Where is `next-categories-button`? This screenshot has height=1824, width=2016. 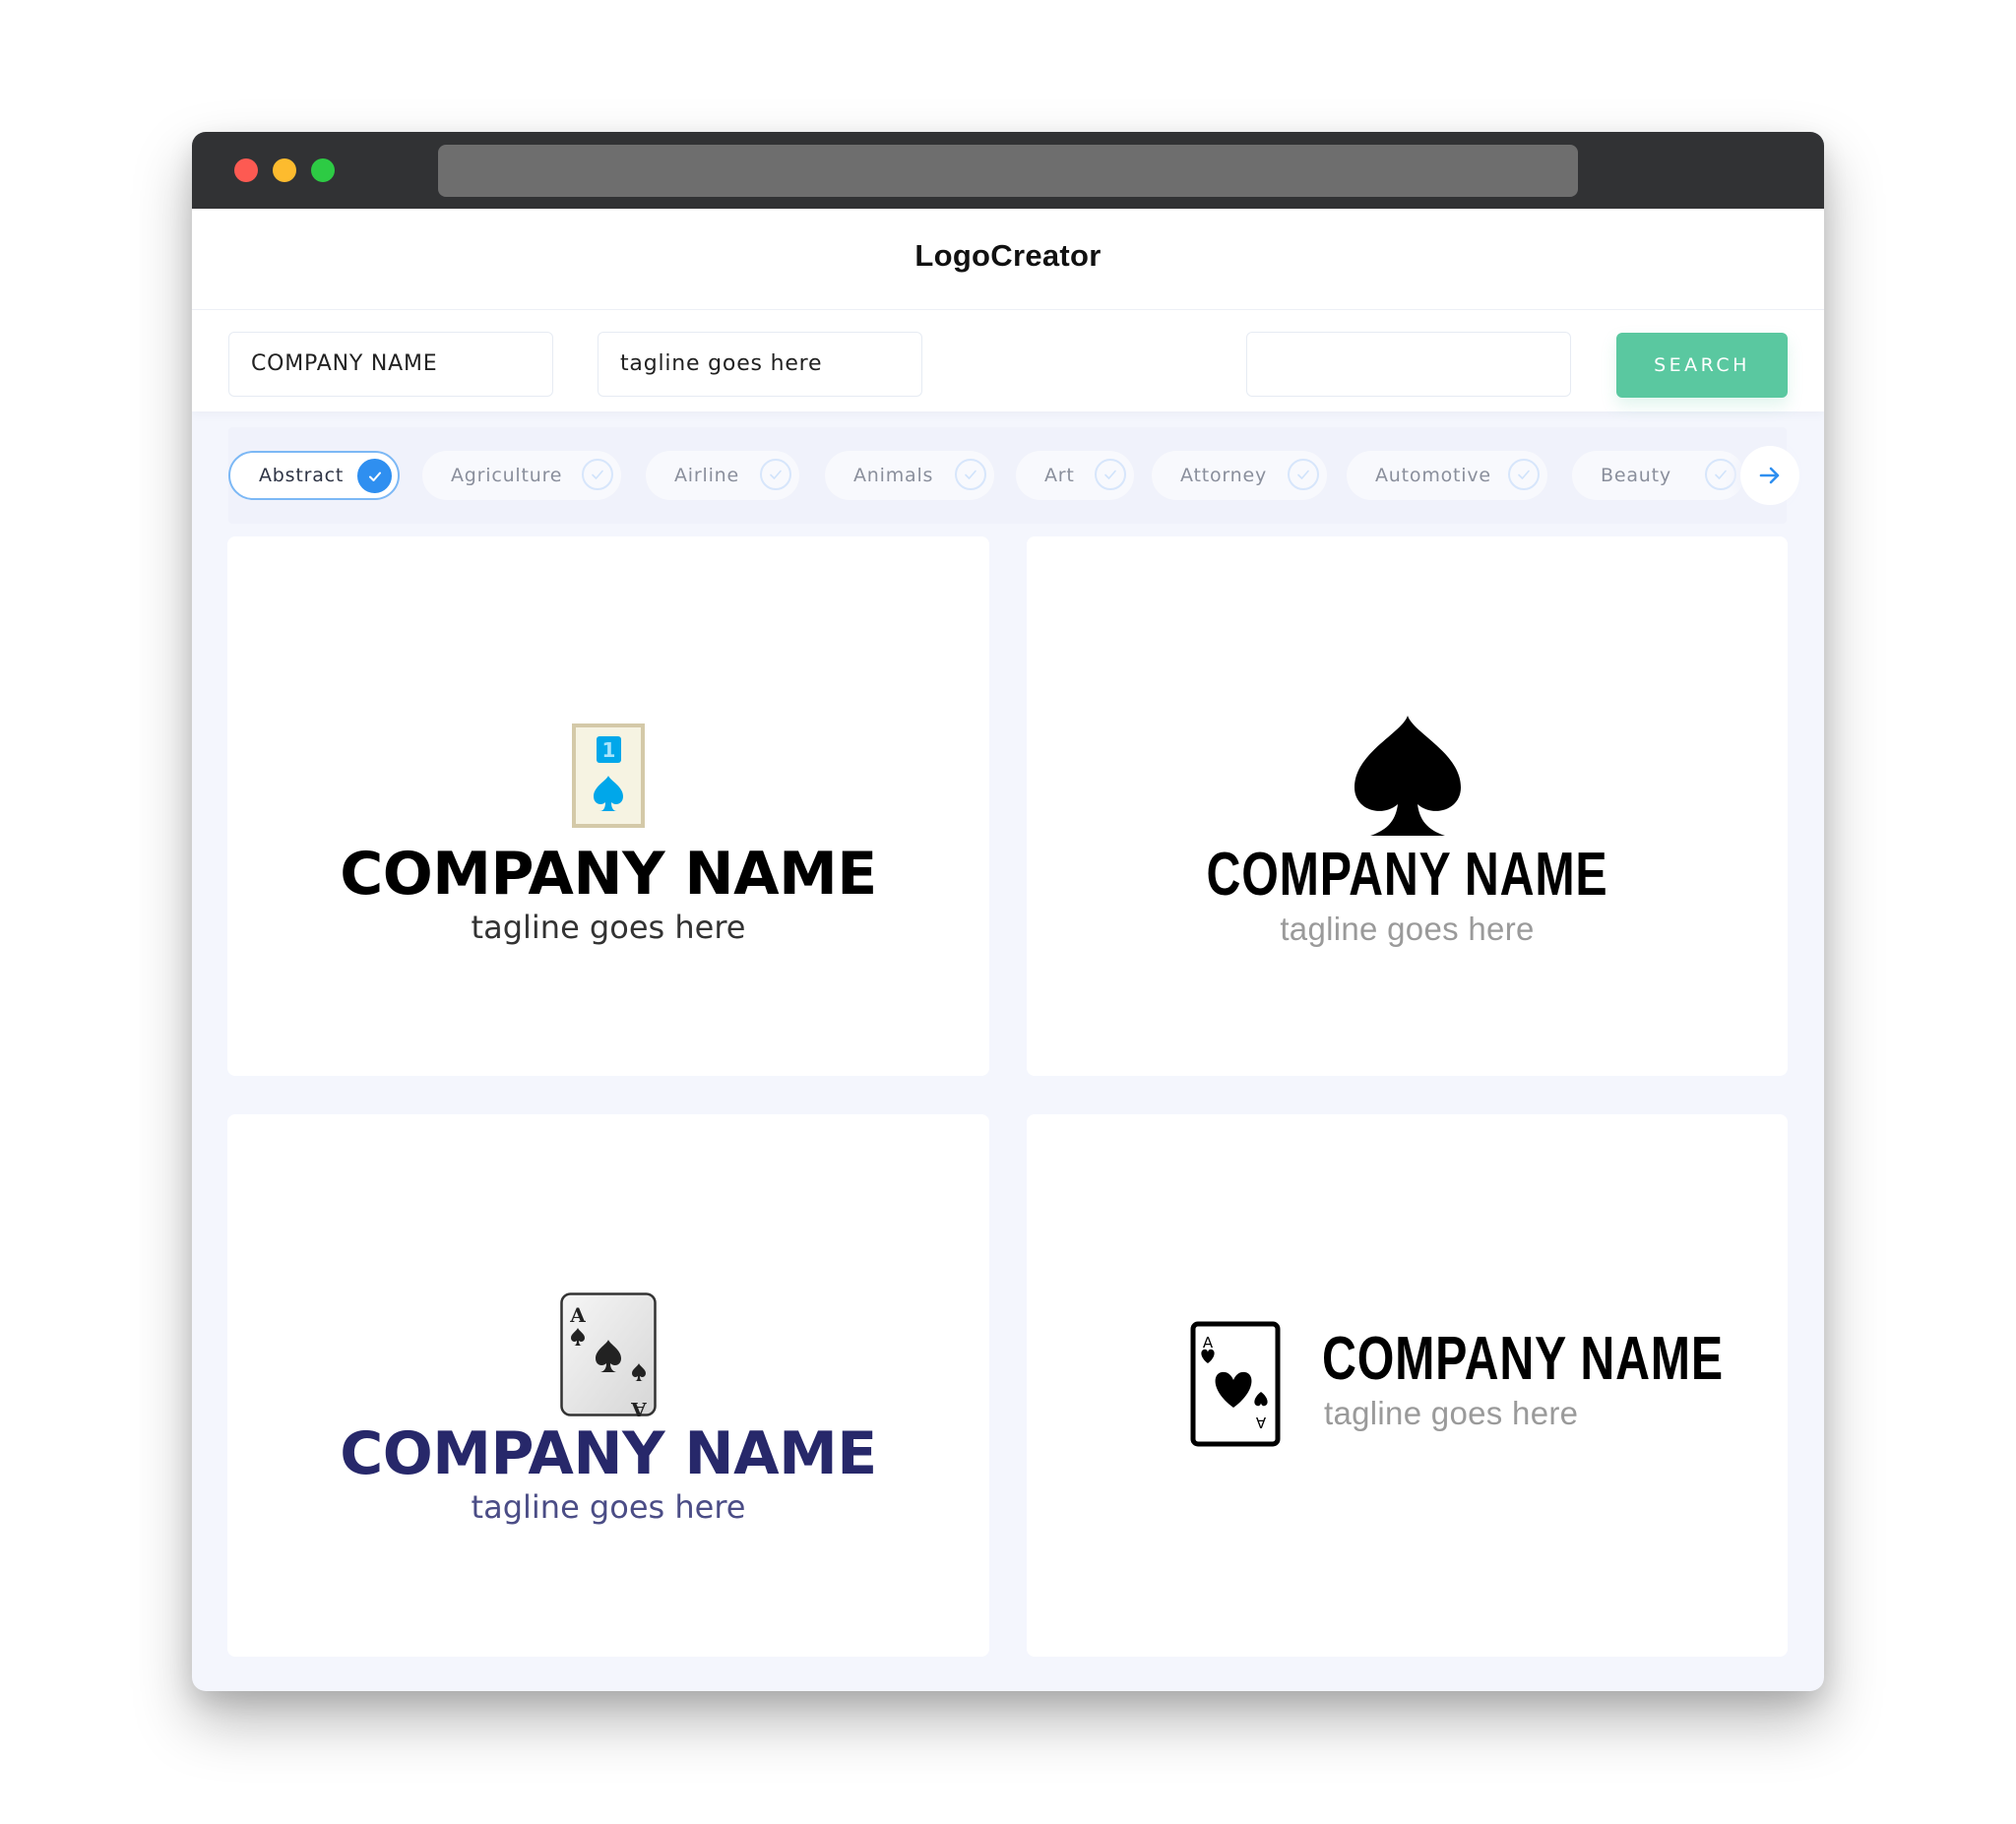 next-categories-button is located at coordinates (1769, 475).